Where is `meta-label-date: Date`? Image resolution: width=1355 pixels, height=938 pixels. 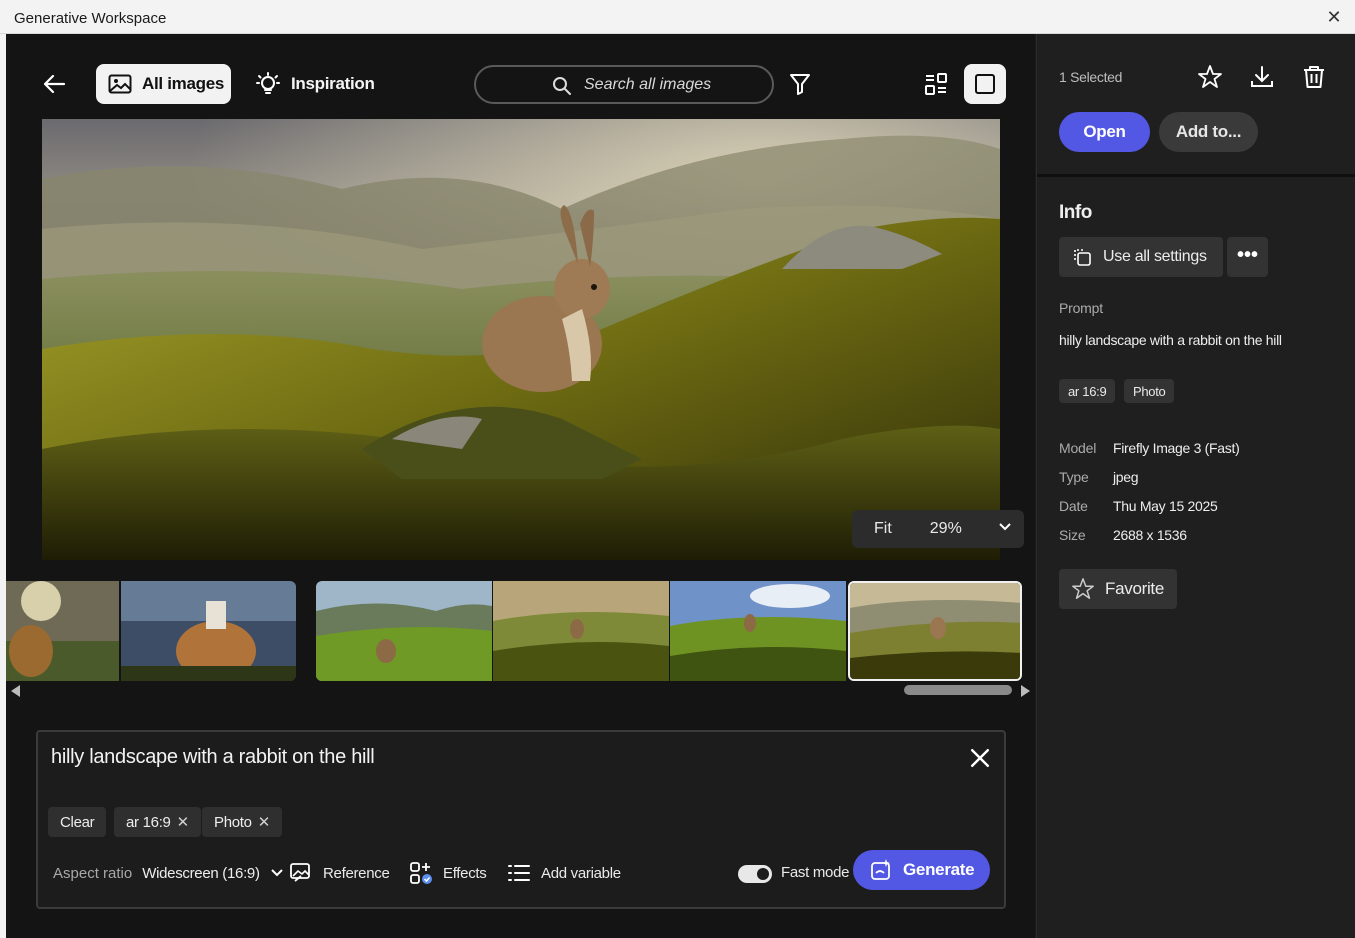
meta-label-date: Date is located at coordinates (1073, 506).